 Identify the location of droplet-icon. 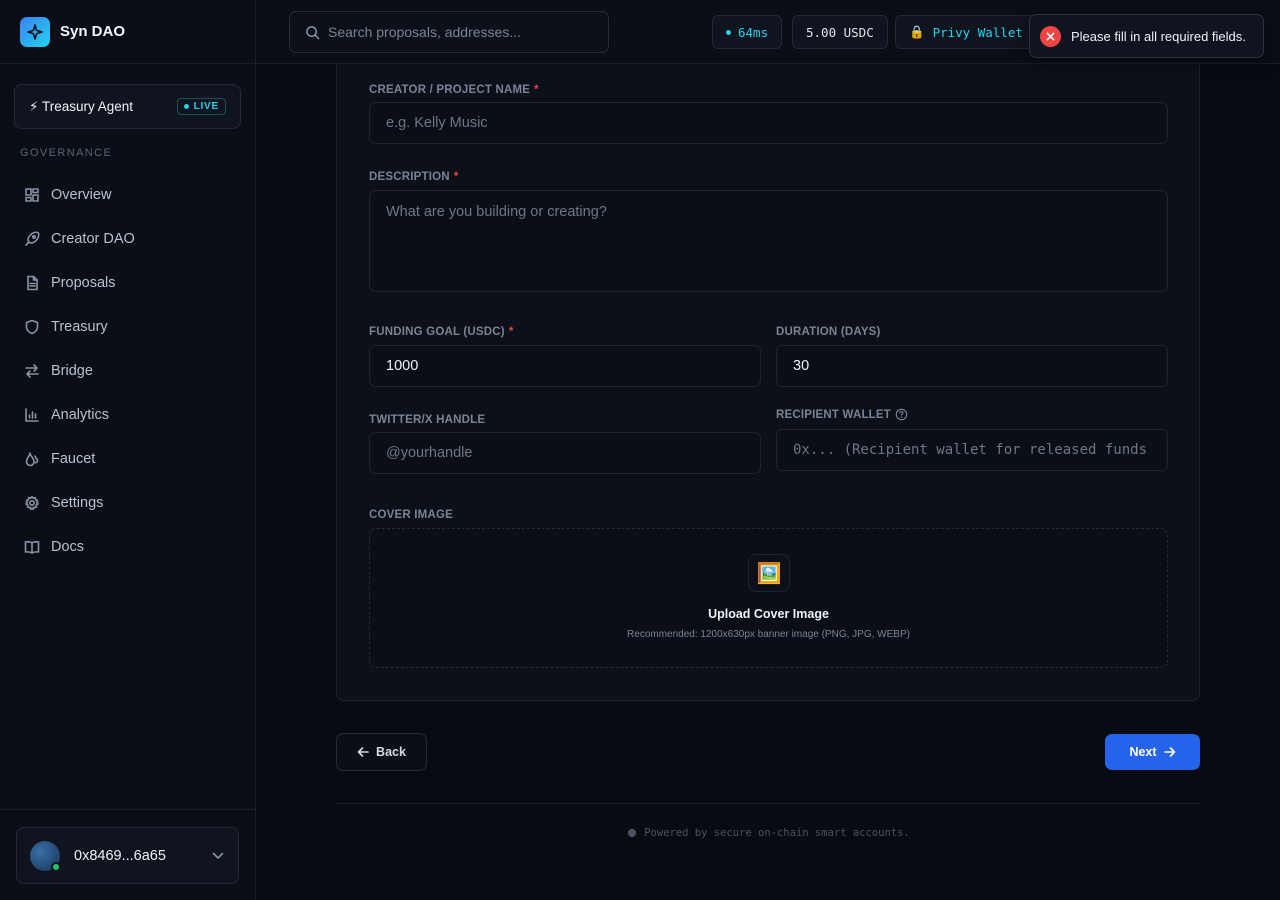
(32, 459).